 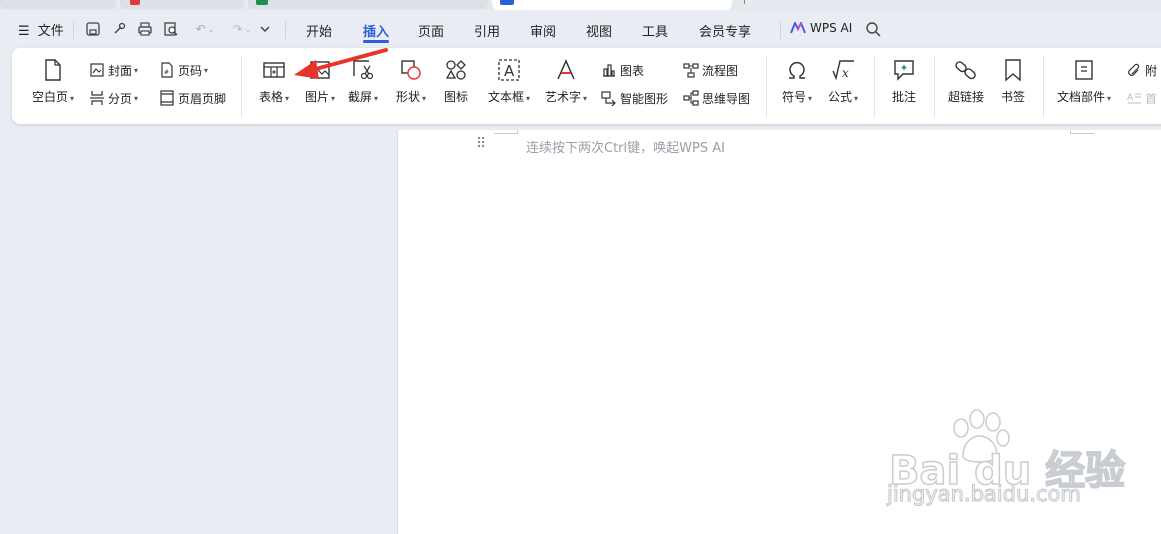 What do you see at coordinates (599, 30) in the screenshot?
I see `tab-view: 视图` at bounding box center [599, 30].